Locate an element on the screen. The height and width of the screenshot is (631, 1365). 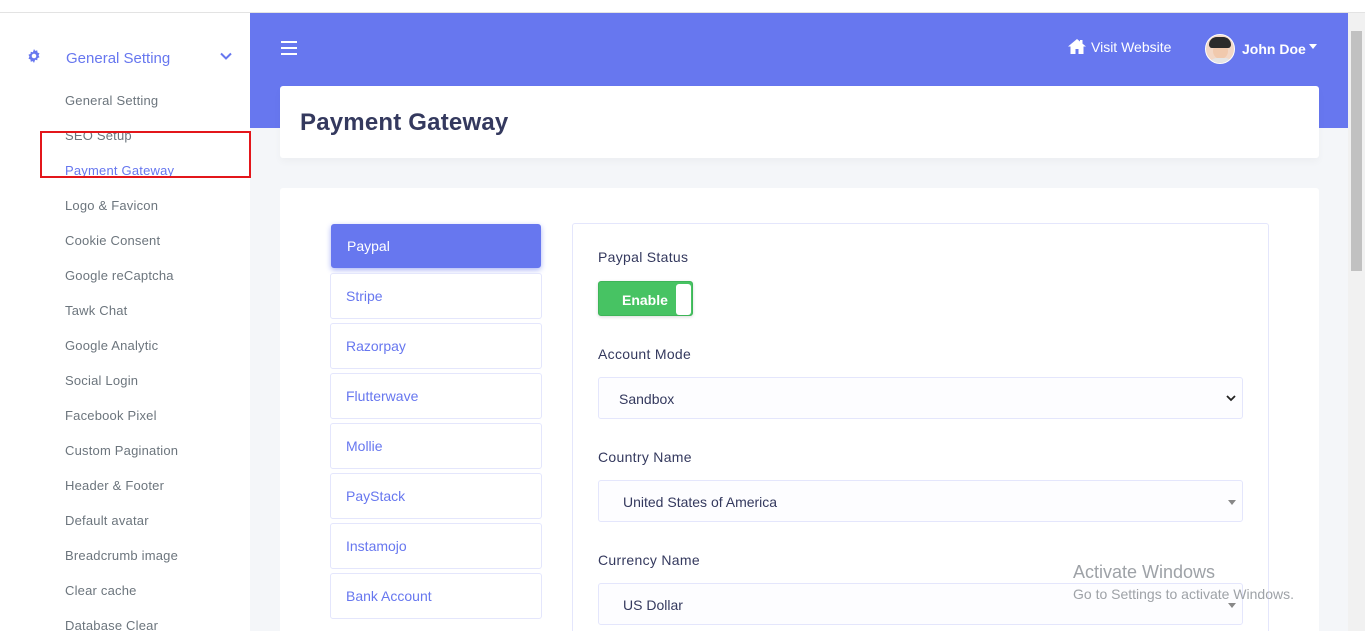
sidebar-item-logo-favicon: Logo & Favicon is located at coordinates (111, 205).